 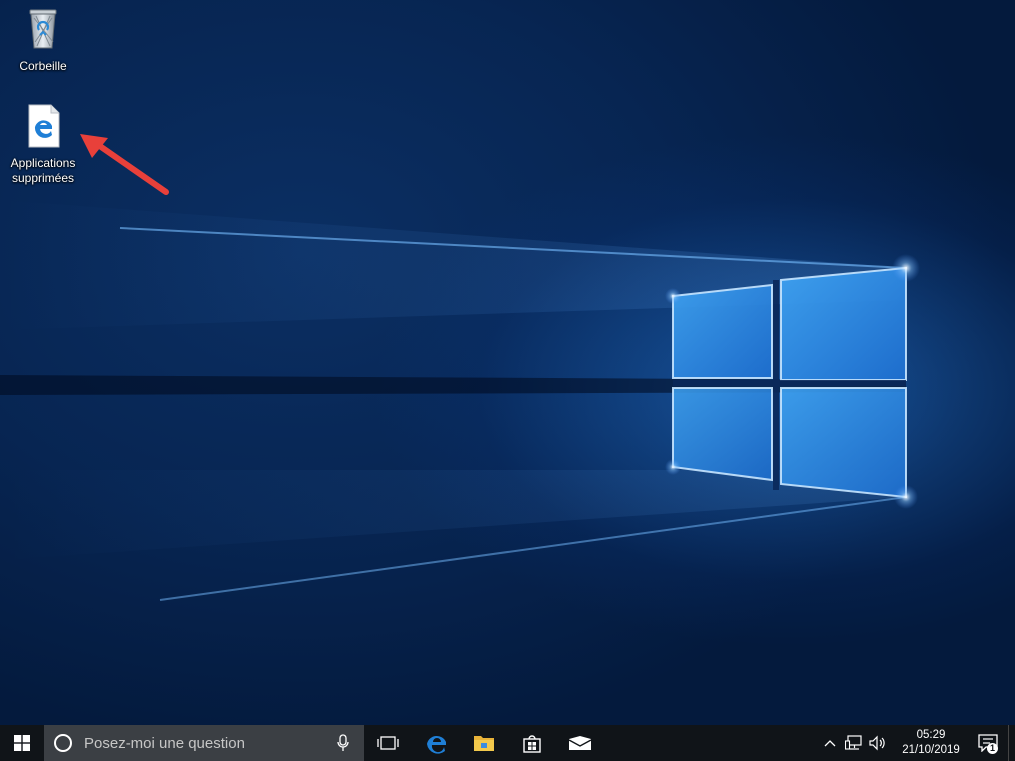 I want to click on task-view-icon, so click(x=388, y=743).